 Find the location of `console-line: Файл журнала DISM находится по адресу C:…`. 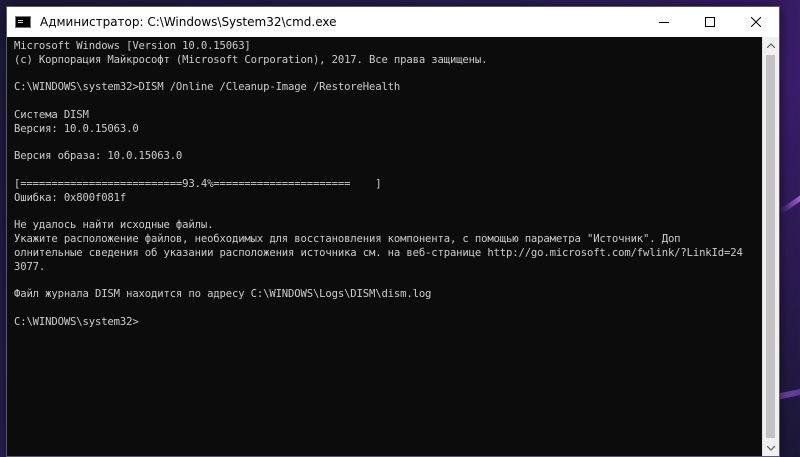

console-line: Файл журнала DISM находится по адресу C:… is located at coordinates (223, 294).